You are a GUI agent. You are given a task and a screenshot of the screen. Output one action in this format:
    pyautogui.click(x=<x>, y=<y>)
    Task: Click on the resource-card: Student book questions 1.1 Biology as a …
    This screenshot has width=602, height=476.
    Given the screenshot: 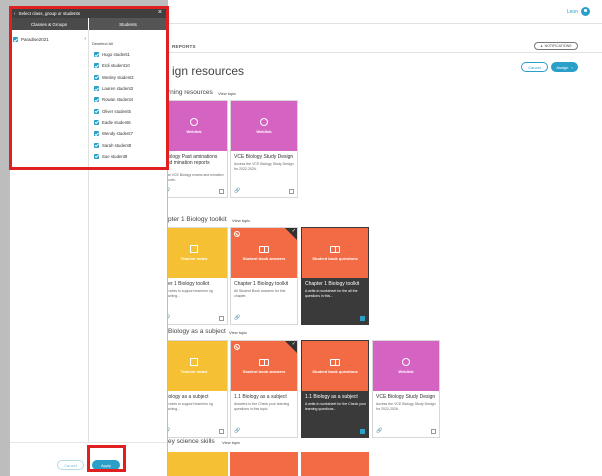 What is the action you would take?
    pyautogui.click(x=335, y=389)
    